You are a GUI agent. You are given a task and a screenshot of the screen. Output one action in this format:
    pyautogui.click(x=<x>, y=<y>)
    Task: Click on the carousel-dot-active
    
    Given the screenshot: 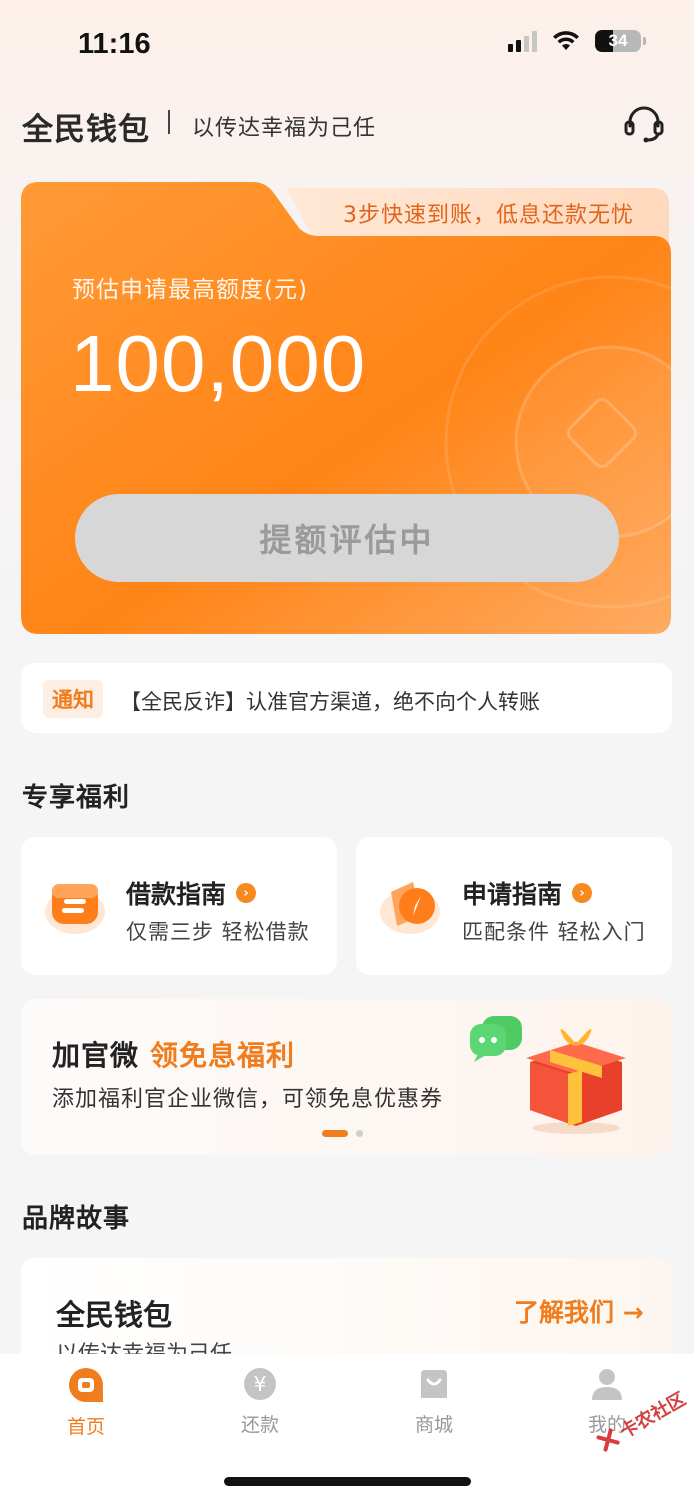 What is the action you would take?
    pyautogui.click(x=335, y=1133)
    